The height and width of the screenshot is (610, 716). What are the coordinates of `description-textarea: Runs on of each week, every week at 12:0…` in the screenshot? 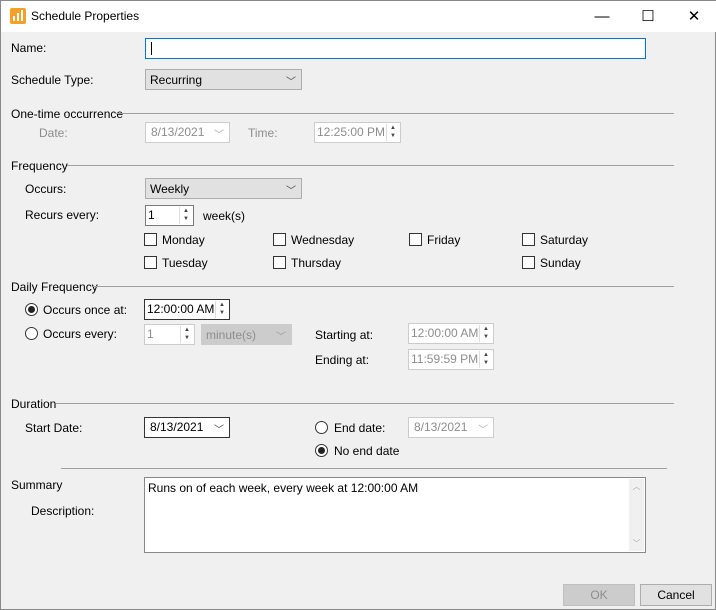 It's located at (395, 515).